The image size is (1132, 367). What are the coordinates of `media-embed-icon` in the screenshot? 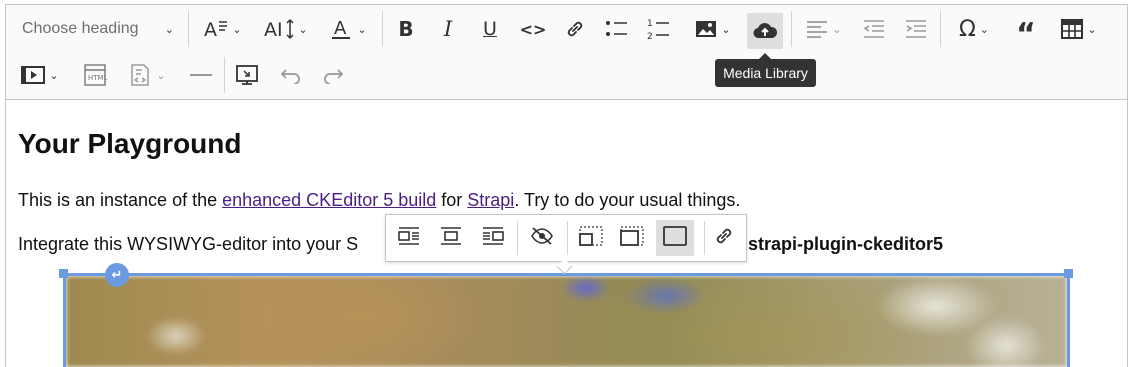 It's located at (33, 75).